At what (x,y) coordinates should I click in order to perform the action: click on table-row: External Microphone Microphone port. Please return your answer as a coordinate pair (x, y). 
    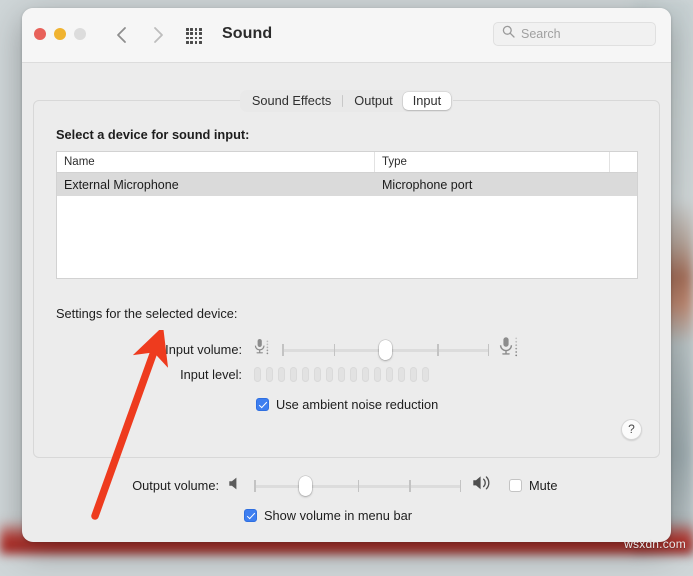
    Looking at the image, I should click on (347, 184).